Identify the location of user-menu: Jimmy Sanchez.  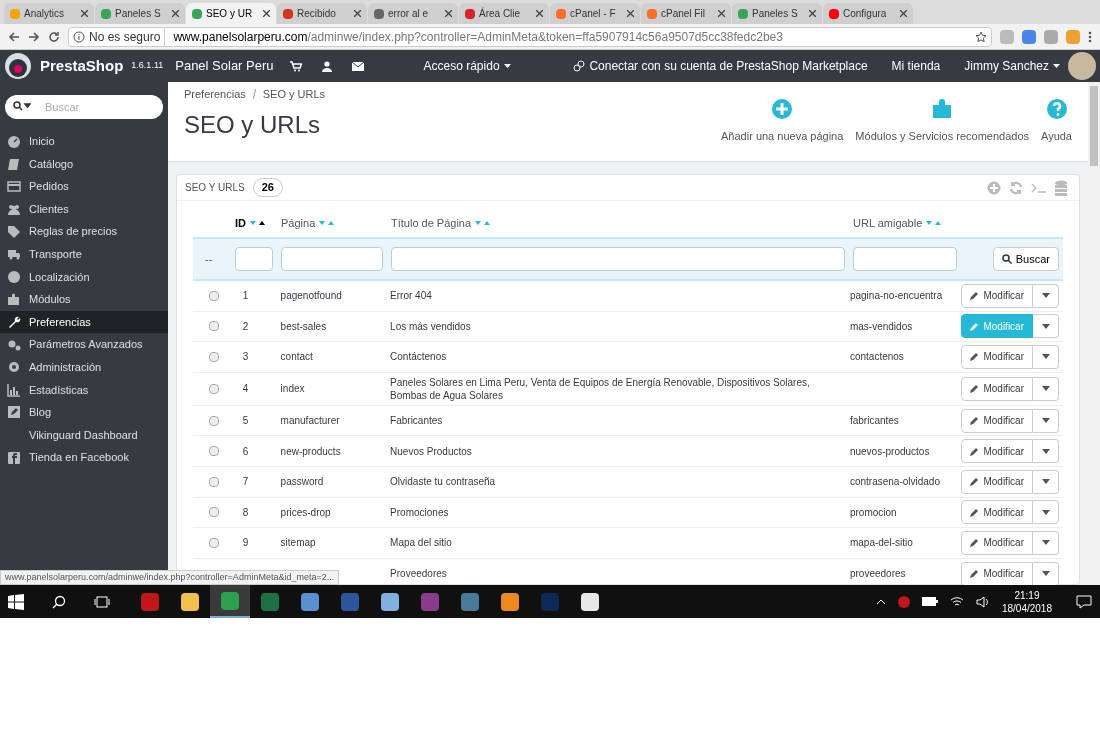
(1006, 66).